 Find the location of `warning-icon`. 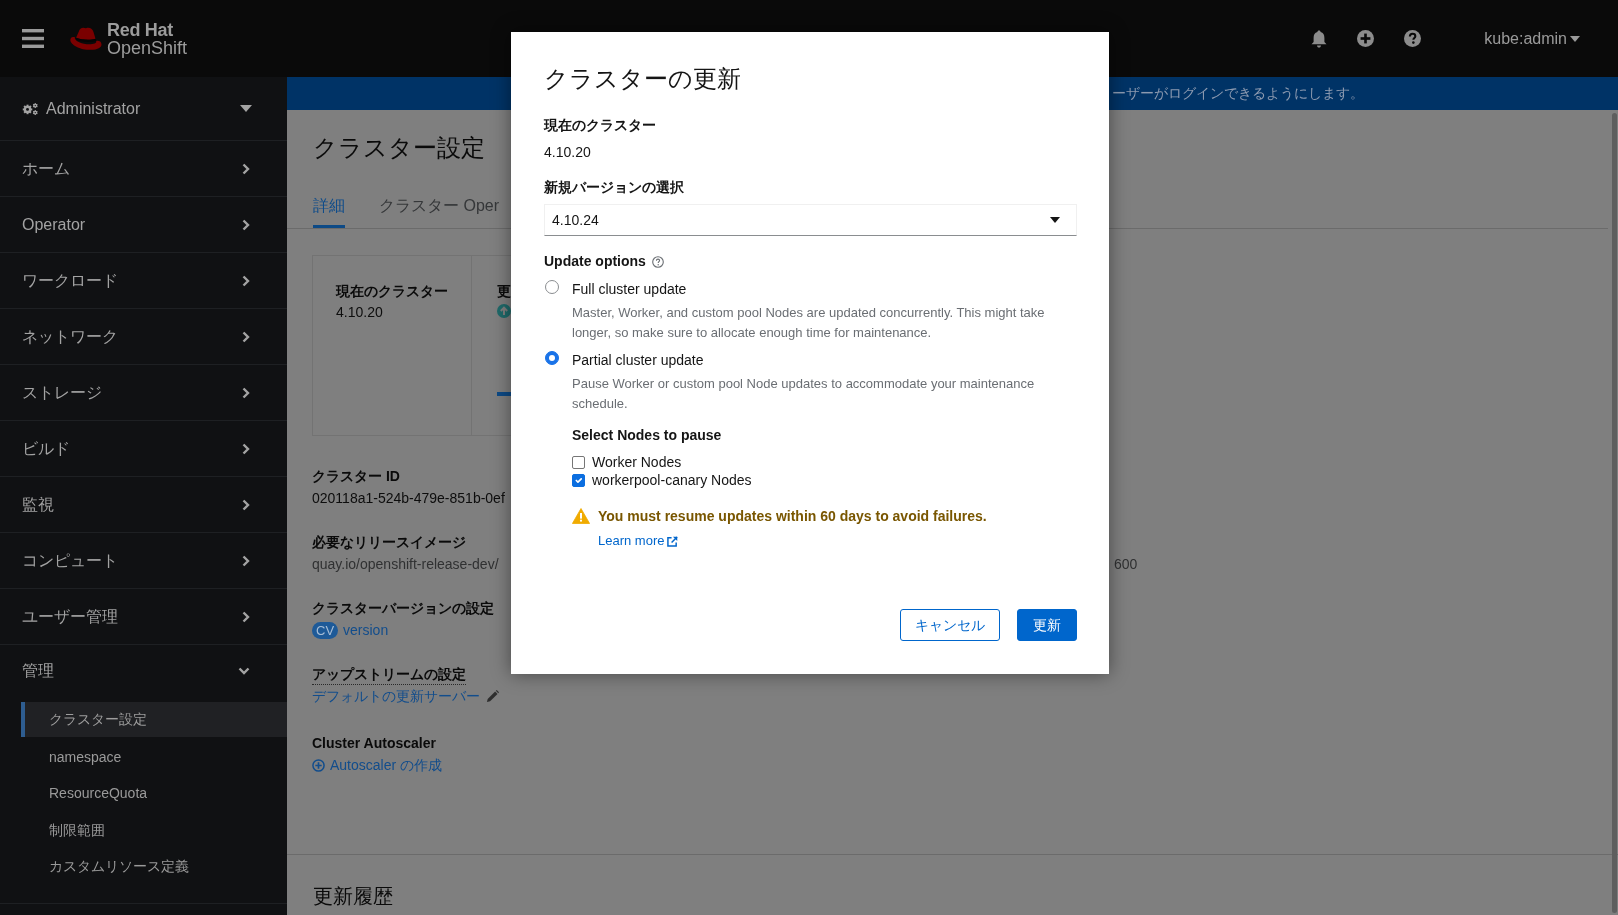

warning-icon is located at coordinates (581, 516).